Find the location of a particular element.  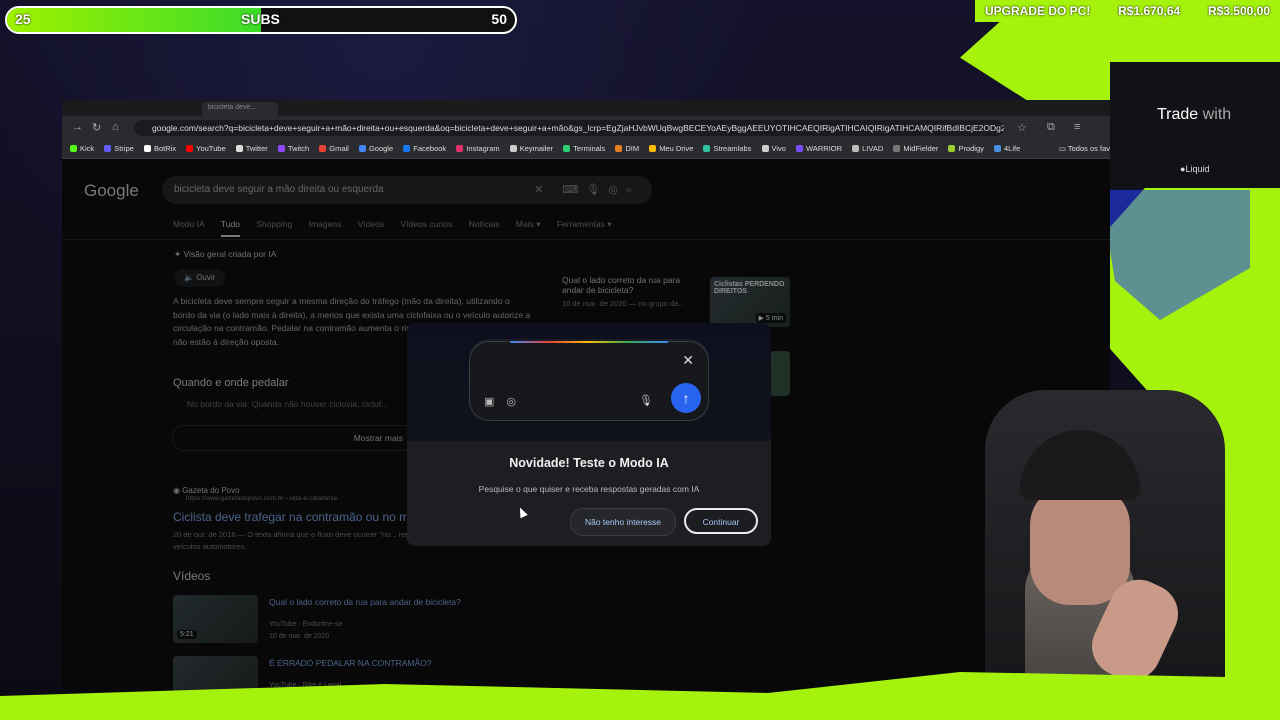

ad-with-text: with is located at coordinates (1217, 114).